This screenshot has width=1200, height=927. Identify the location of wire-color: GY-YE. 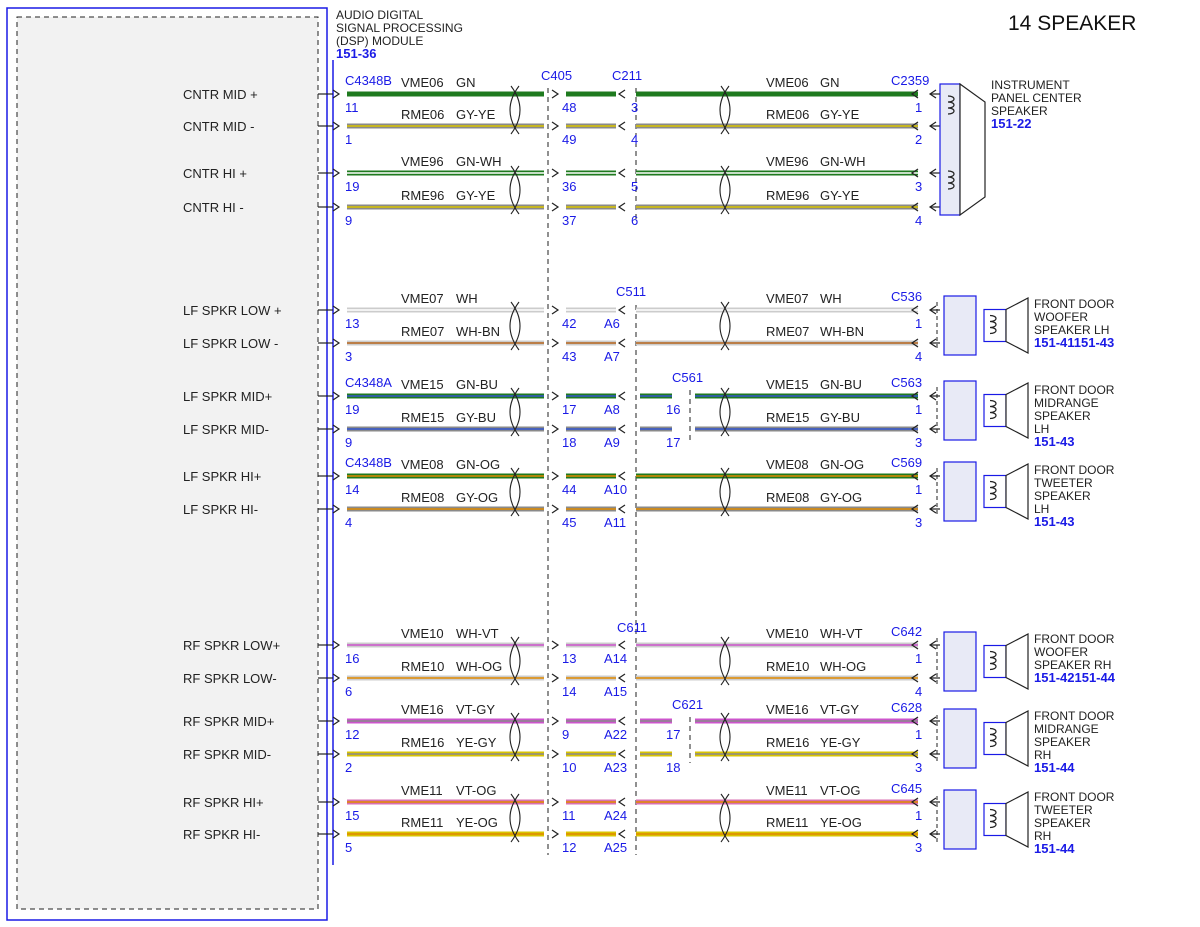
(476, 195).